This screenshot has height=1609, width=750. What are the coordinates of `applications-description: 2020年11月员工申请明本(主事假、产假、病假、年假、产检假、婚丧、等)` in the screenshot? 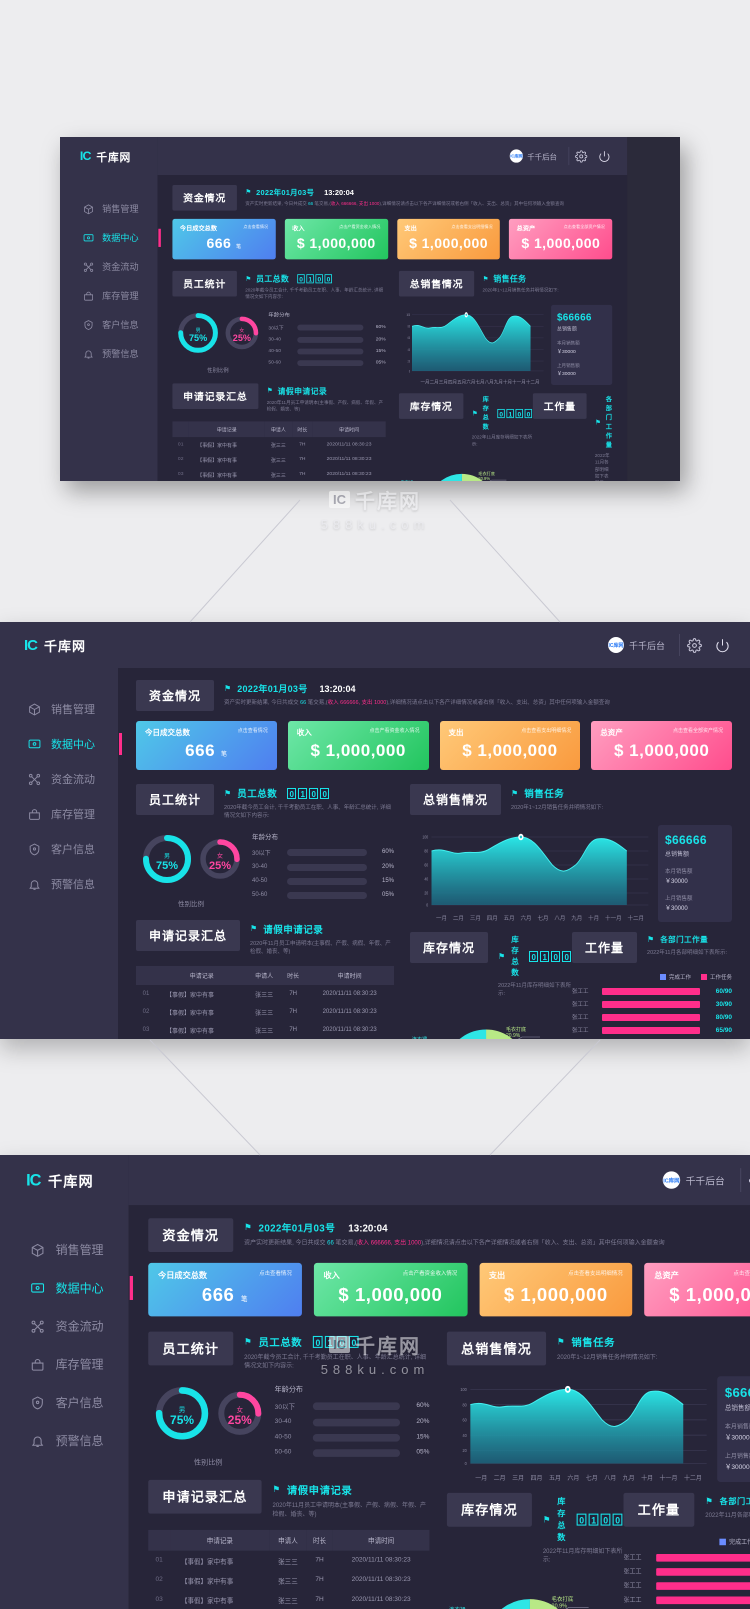 It's located at (320, 947).